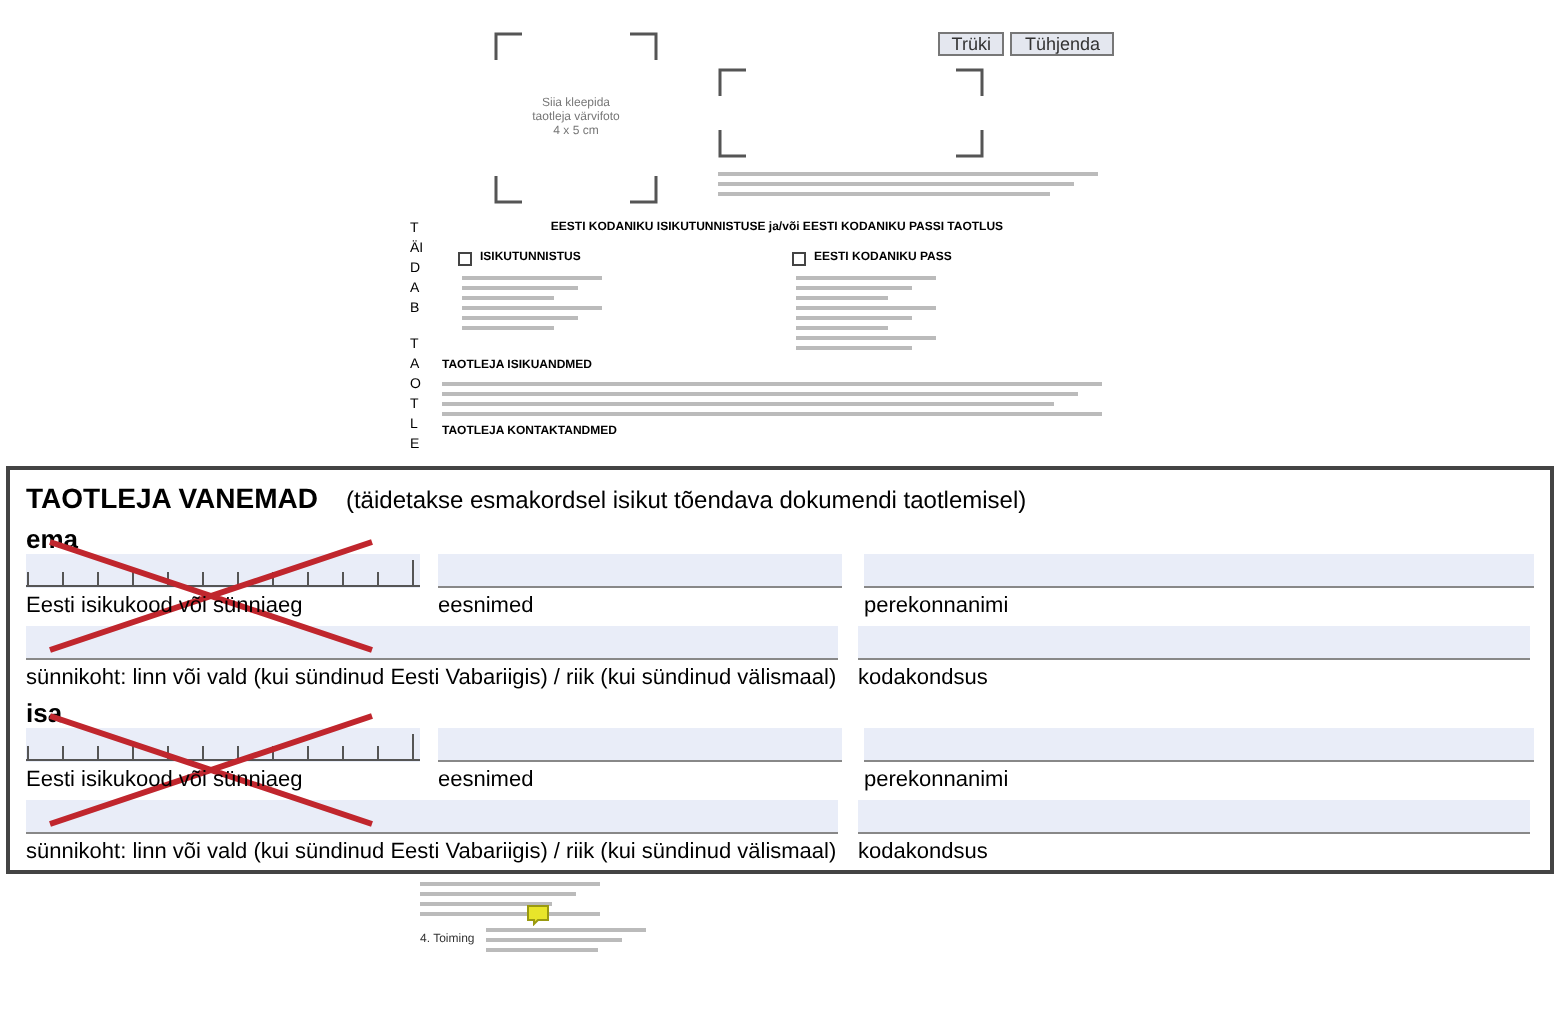  I want to click on panel-subtitle: (täidetakse esmakordsel isikut tõendava dokumendi taotlemisel), so click(686, 501).